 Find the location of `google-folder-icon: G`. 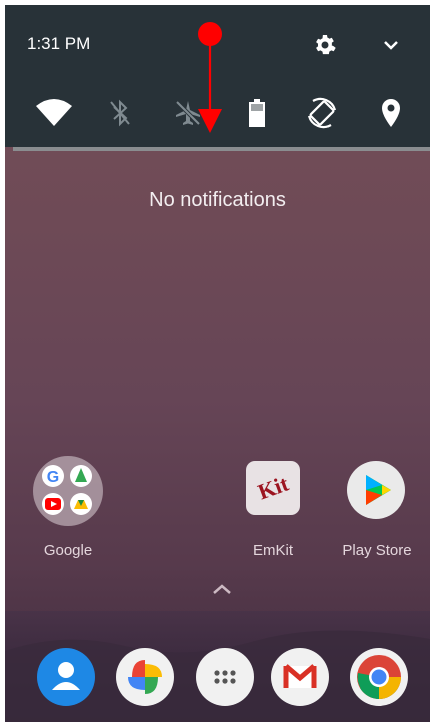

google-folder-icon: G is located at coordinates (67, 490).